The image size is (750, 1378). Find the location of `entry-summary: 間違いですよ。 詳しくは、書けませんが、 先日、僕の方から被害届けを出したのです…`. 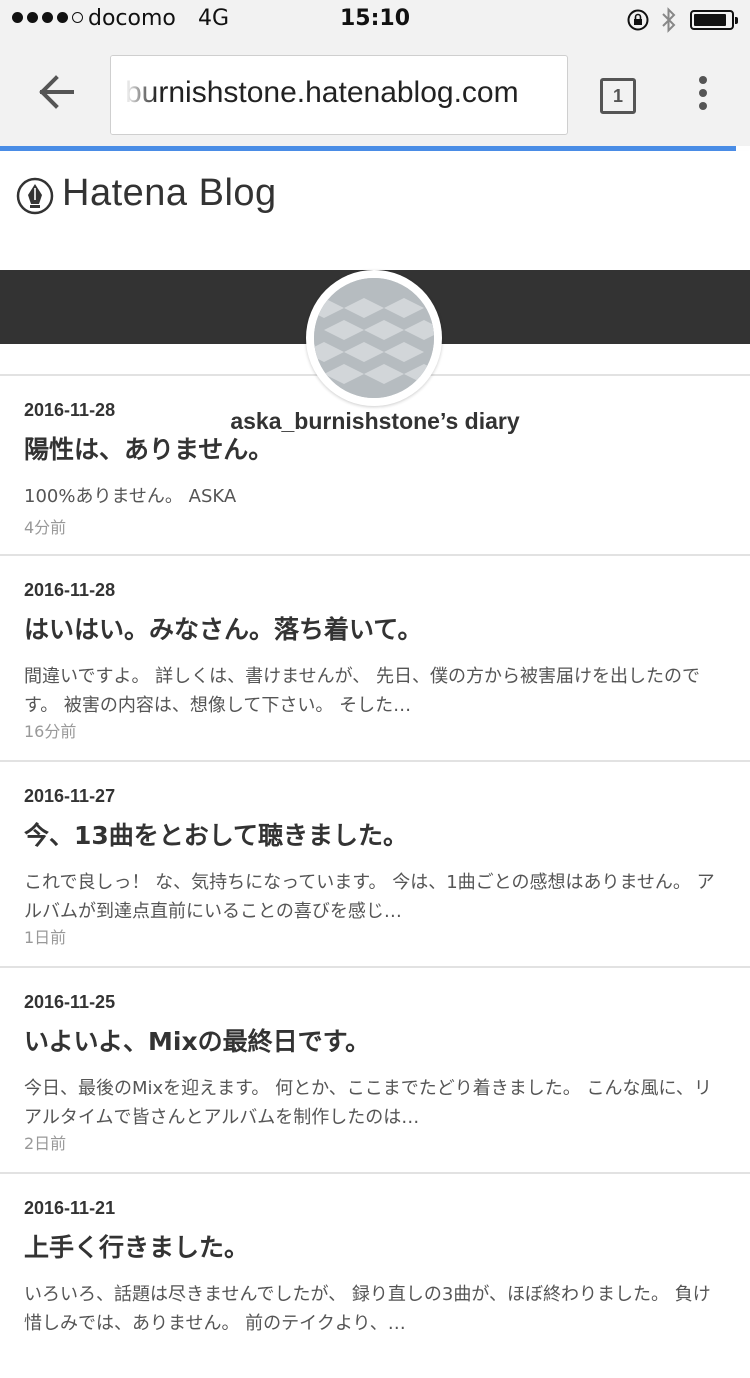

entry-summary: 間違いですよ。 詳しくは、書けませんが、 先日、僕の方から被害届けを出したのです… is located at coordinates (362, 691).